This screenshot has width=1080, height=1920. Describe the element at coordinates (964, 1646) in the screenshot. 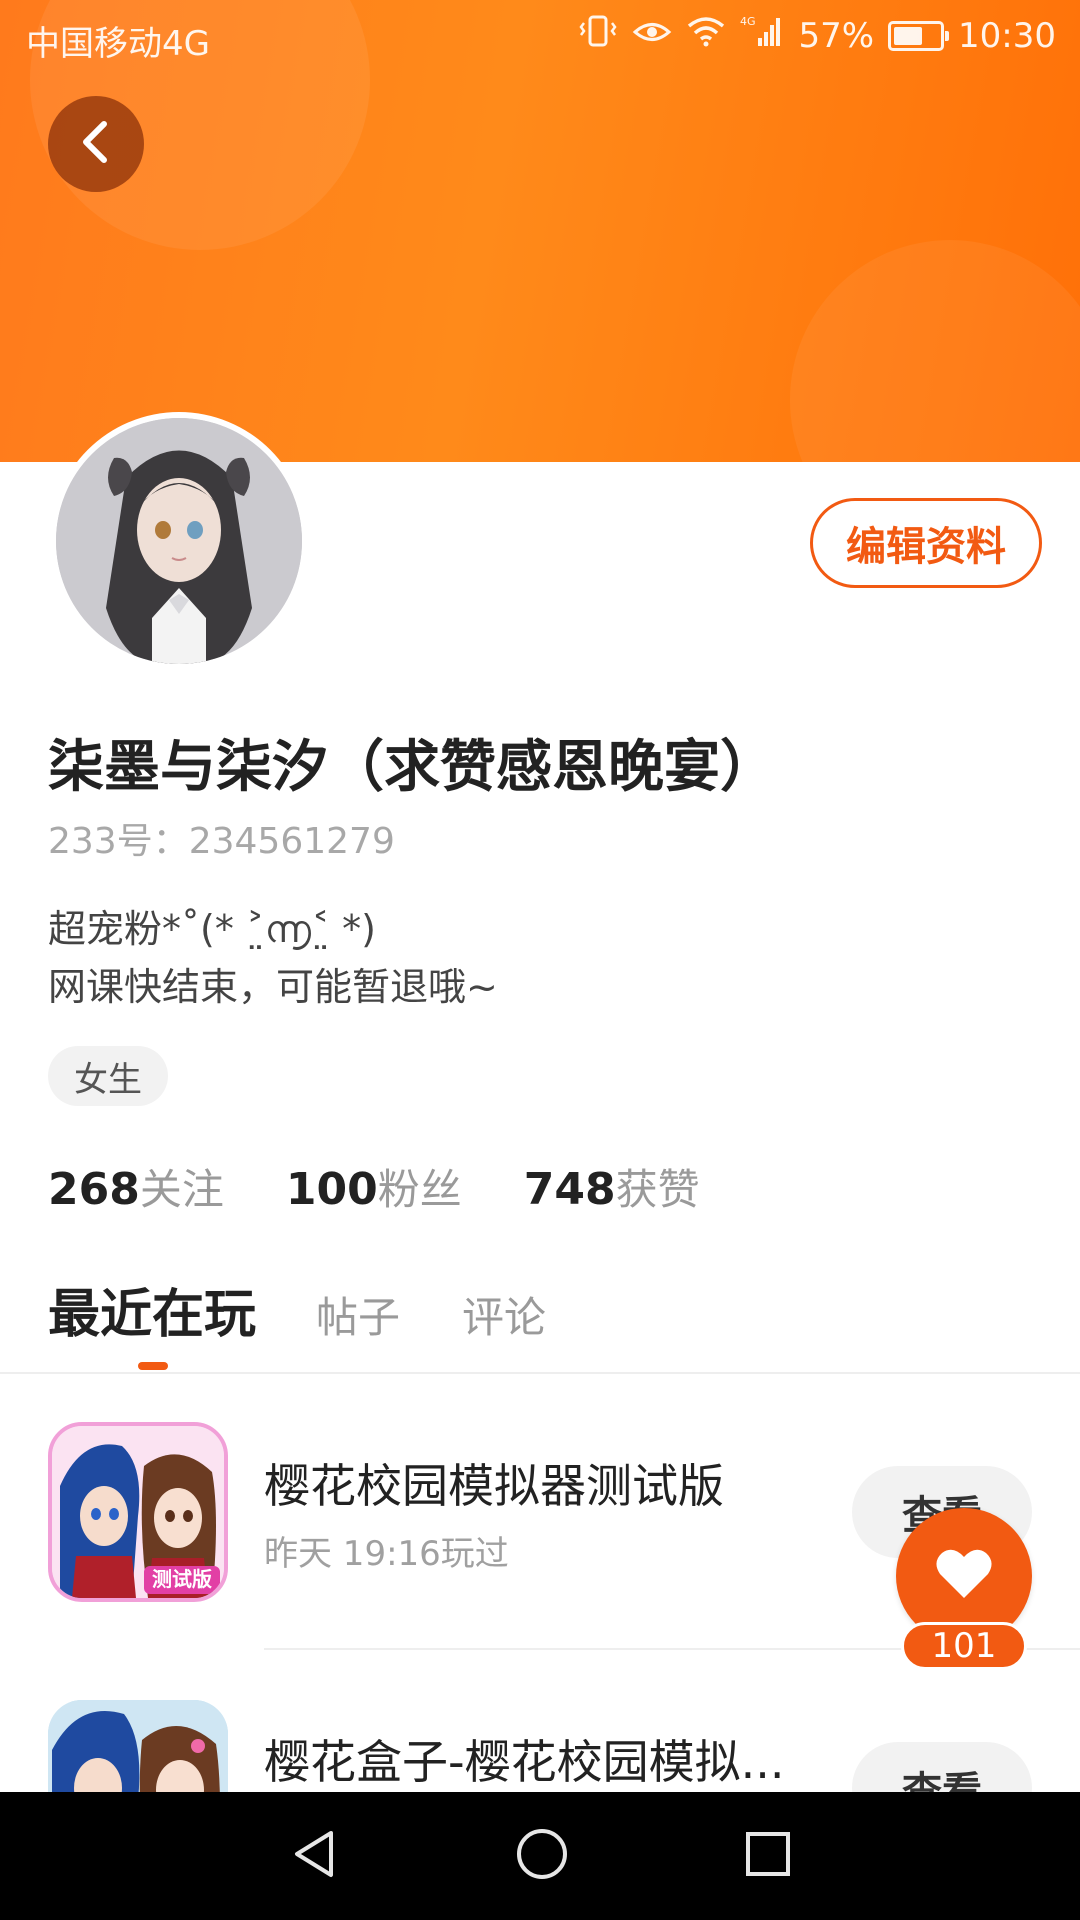

I see `like-count: 101` at that location.